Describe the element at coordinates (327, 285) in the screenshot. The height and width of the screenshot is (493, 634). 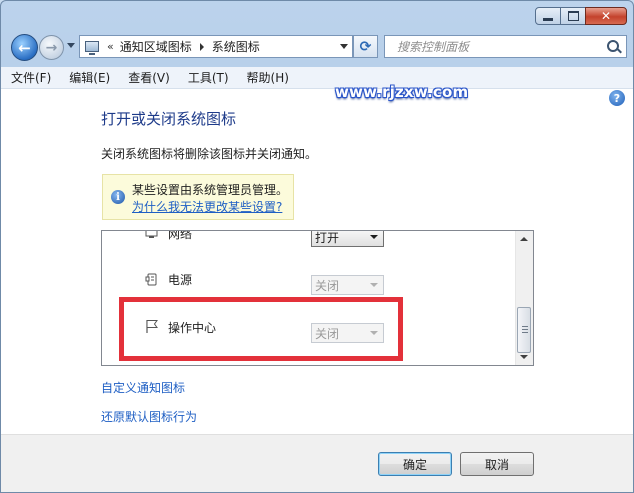
I see `select-value: 关闭` at that location.